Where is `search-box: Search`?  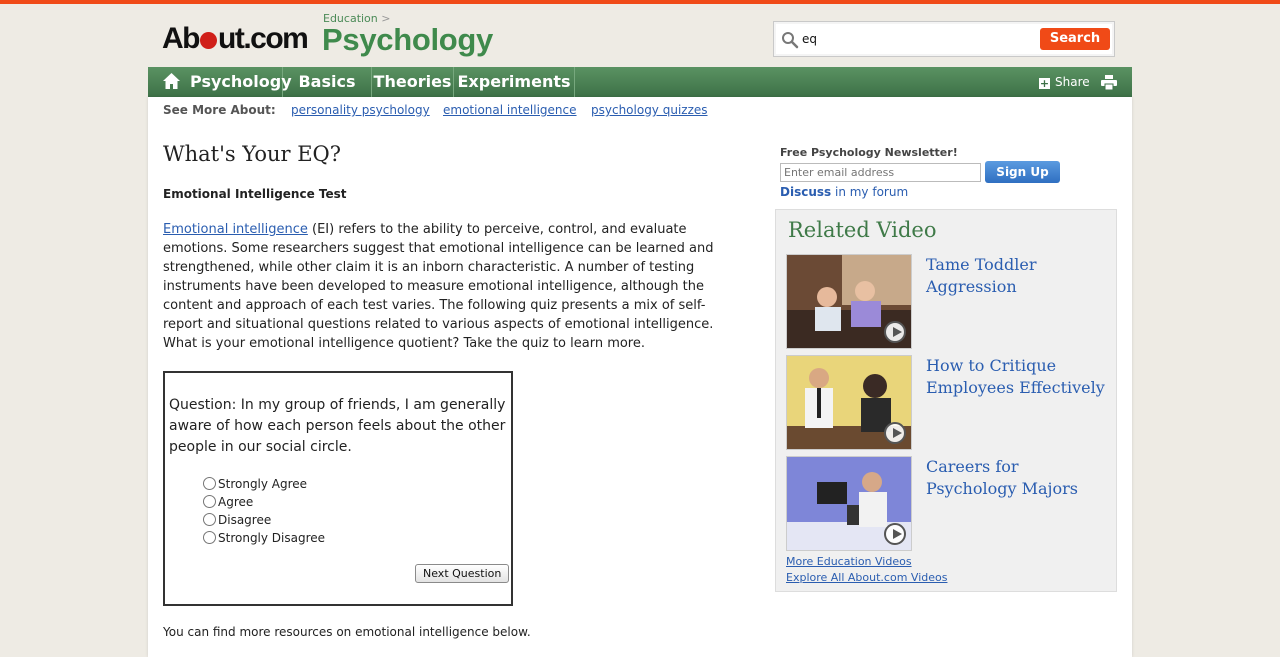 search-box: Search is located at coordinates (944, 39).